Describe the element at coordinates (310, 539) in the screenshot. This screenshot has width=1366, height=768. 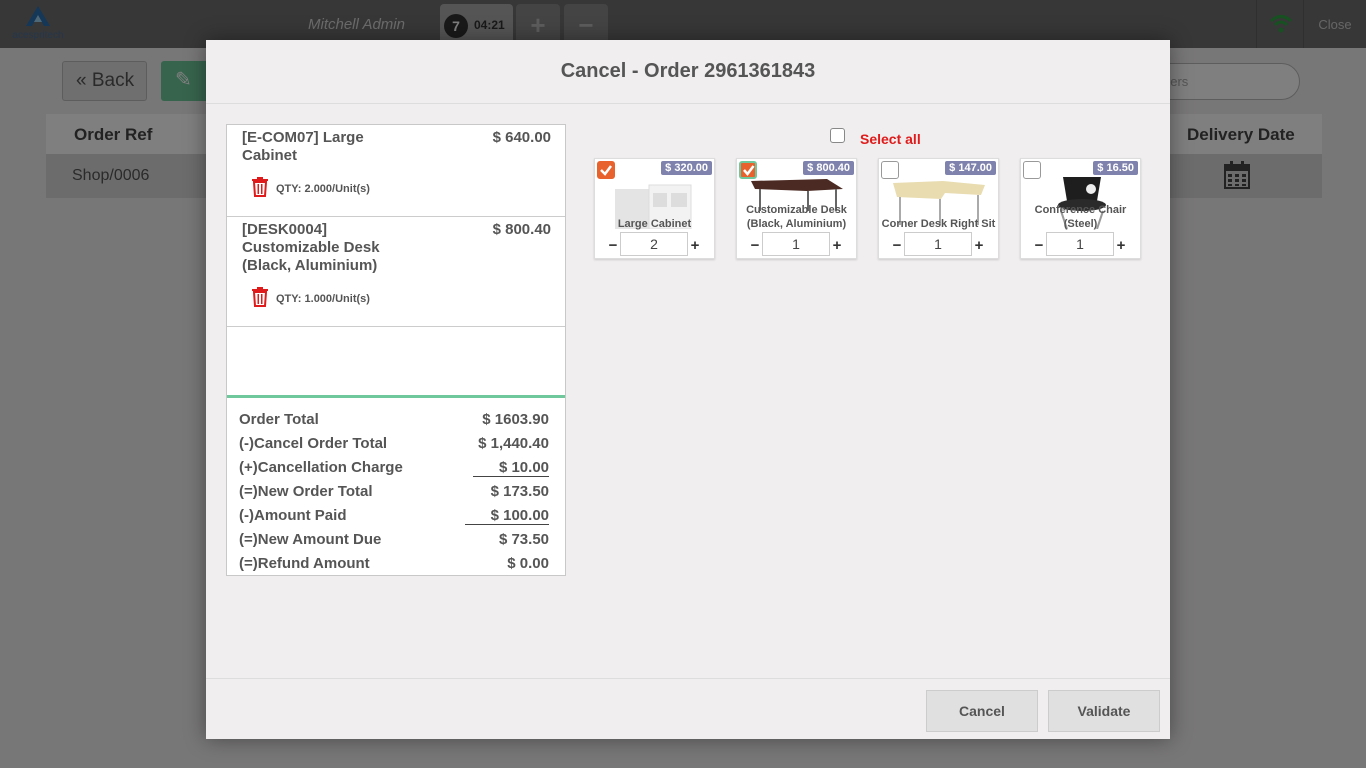
I see `total-label: (=)New Amount Due` at that location.